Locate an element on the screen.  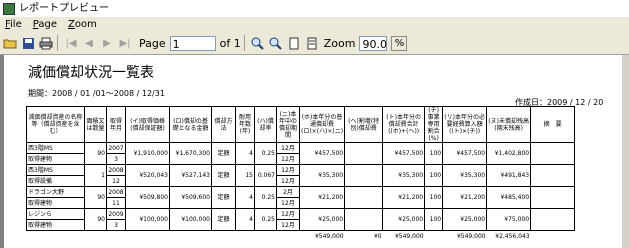
toolbar: |◀ ◀ ▶ ▶| Page 1 of 1 Zoom 90.0 % is located at coordinates (314, 43).